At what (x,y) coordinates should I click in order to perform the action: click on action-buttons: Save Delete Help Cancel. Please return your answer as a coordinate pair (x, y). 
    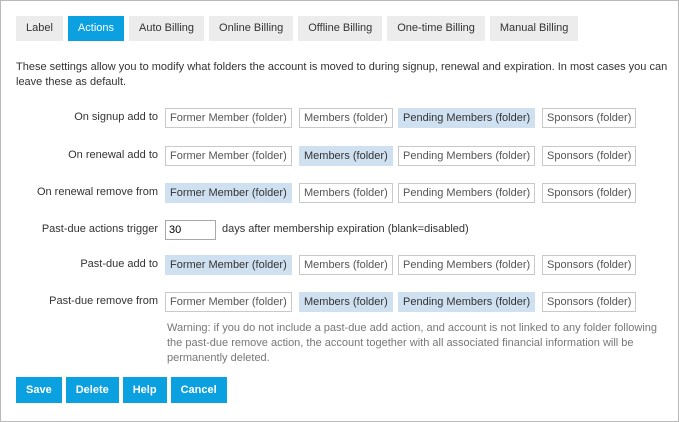
    Looking at the image, I should click on (123, 390).